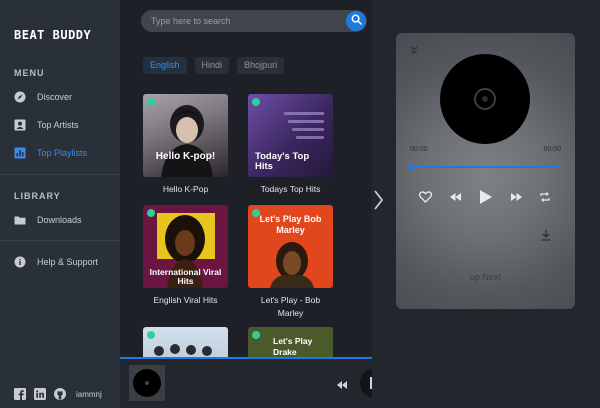 The height and width of the screenshot is (408, 600). Describe the element at coordinates (59, 220) in the screenshot. I see `sidebar-item-label: Downloads` at that location.